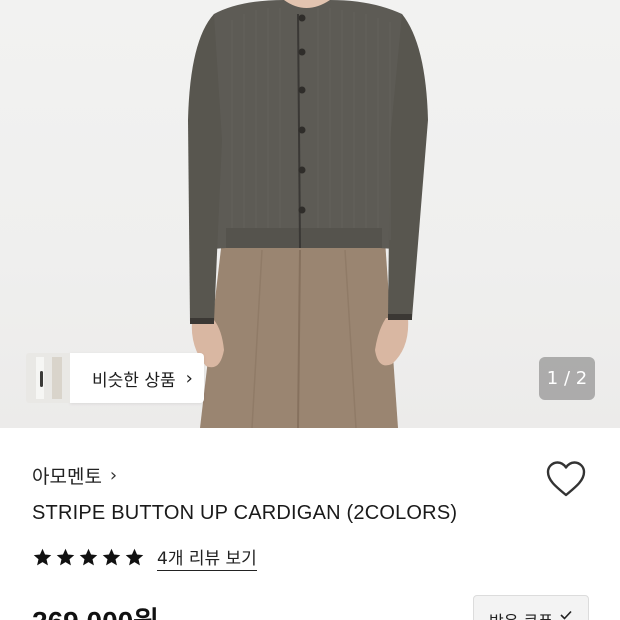  Describe the element at coordinates (207, 557) in the screenshot. I see `review-link: 4개 리뷰 보기` at that location.